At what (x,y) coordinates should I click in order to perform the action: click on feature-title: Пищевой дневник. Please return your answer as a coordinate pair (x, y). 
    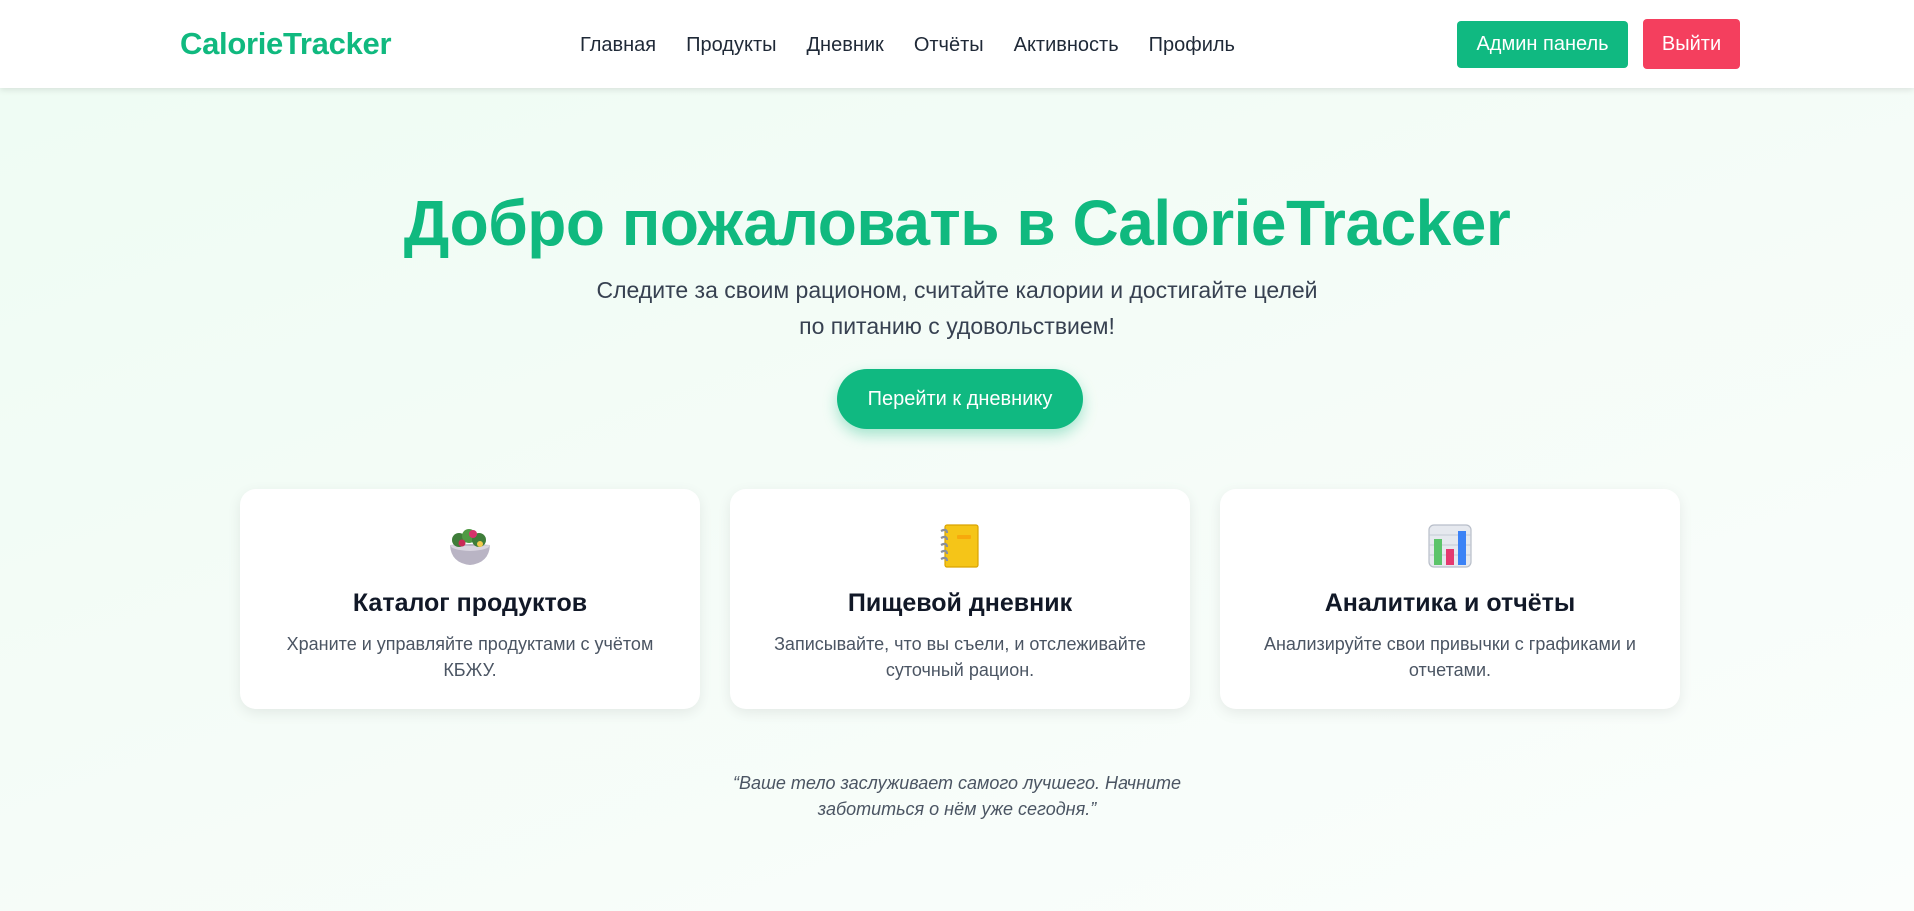
    Looking at the image, I should click on (960, 603).